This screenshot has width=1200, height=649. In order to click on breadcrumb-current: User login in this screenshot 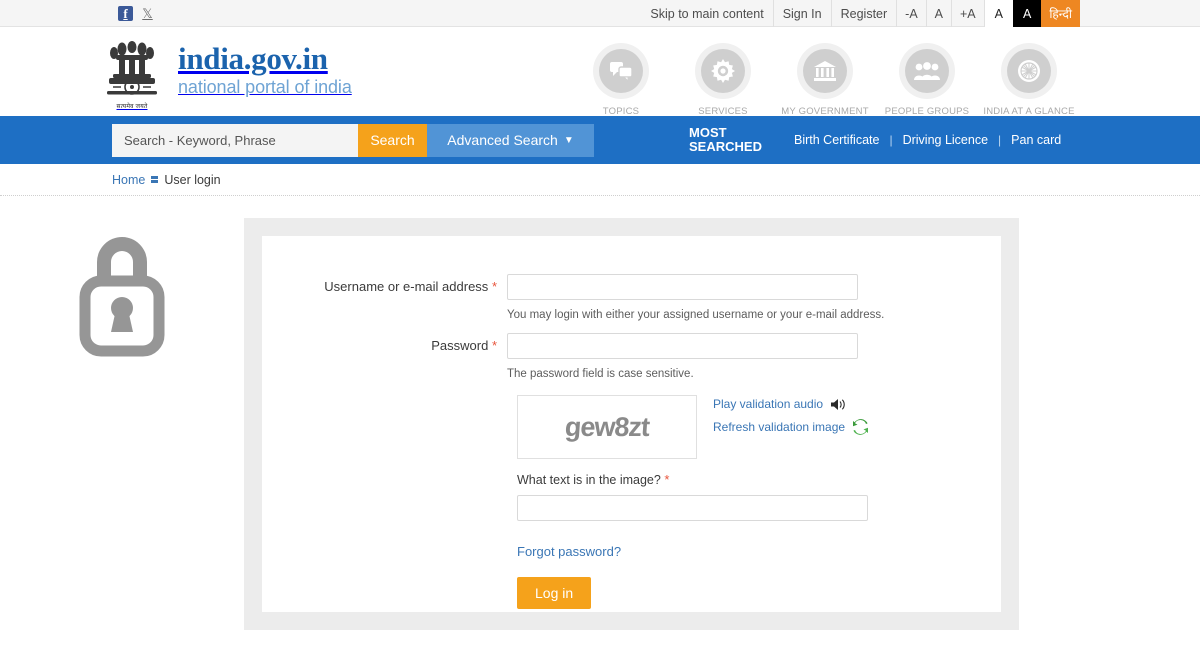, I will do `click(192, 179)`.